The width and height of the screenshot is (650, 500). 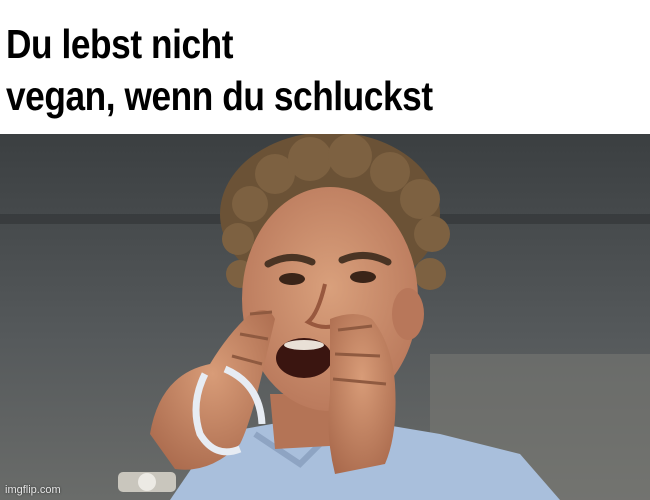 What do you see at coordinates (33, 490) in the screenshot?
I see `watermark-text: imgflip.com` at bounding box center [33, 490].